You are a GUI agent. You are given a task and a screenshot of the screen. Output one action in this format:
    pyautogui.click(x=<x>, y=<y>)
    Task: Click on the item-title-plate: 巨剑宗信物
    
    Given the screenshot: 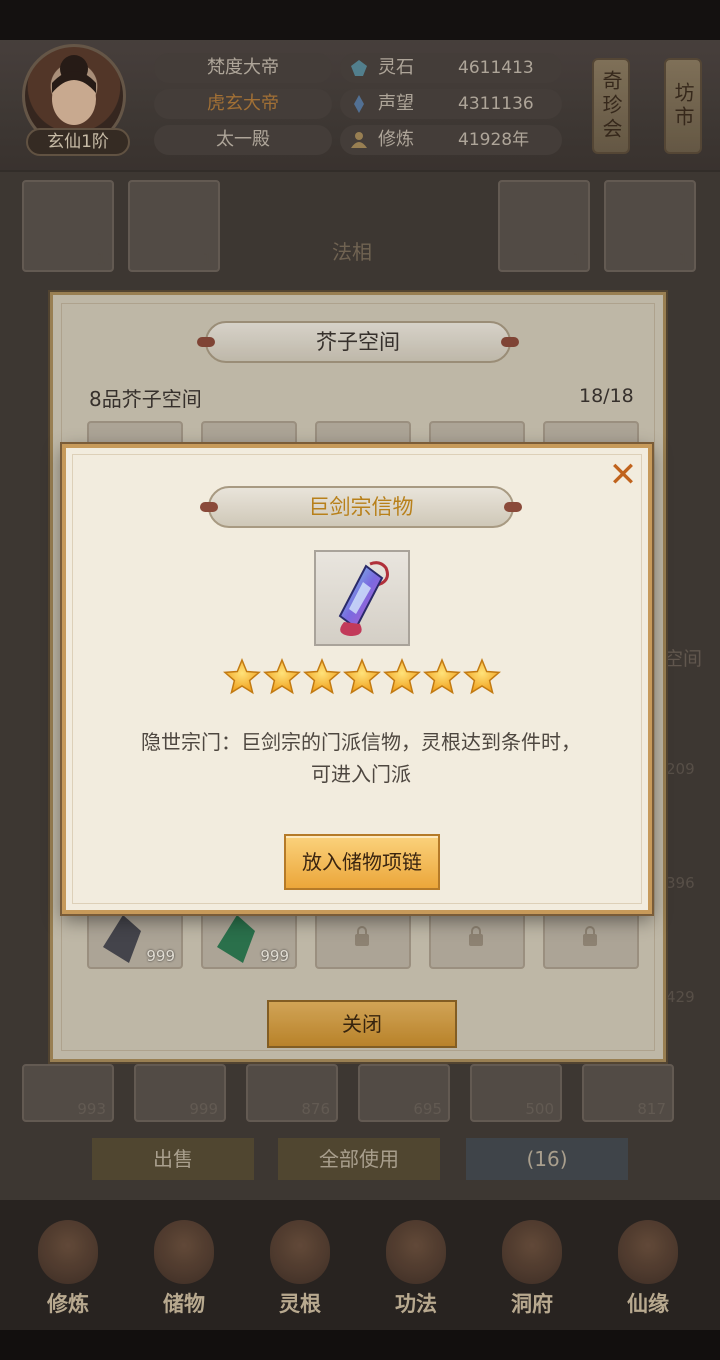 What is the action you would take?
    pyautogui.click(x=361, y=507)
    